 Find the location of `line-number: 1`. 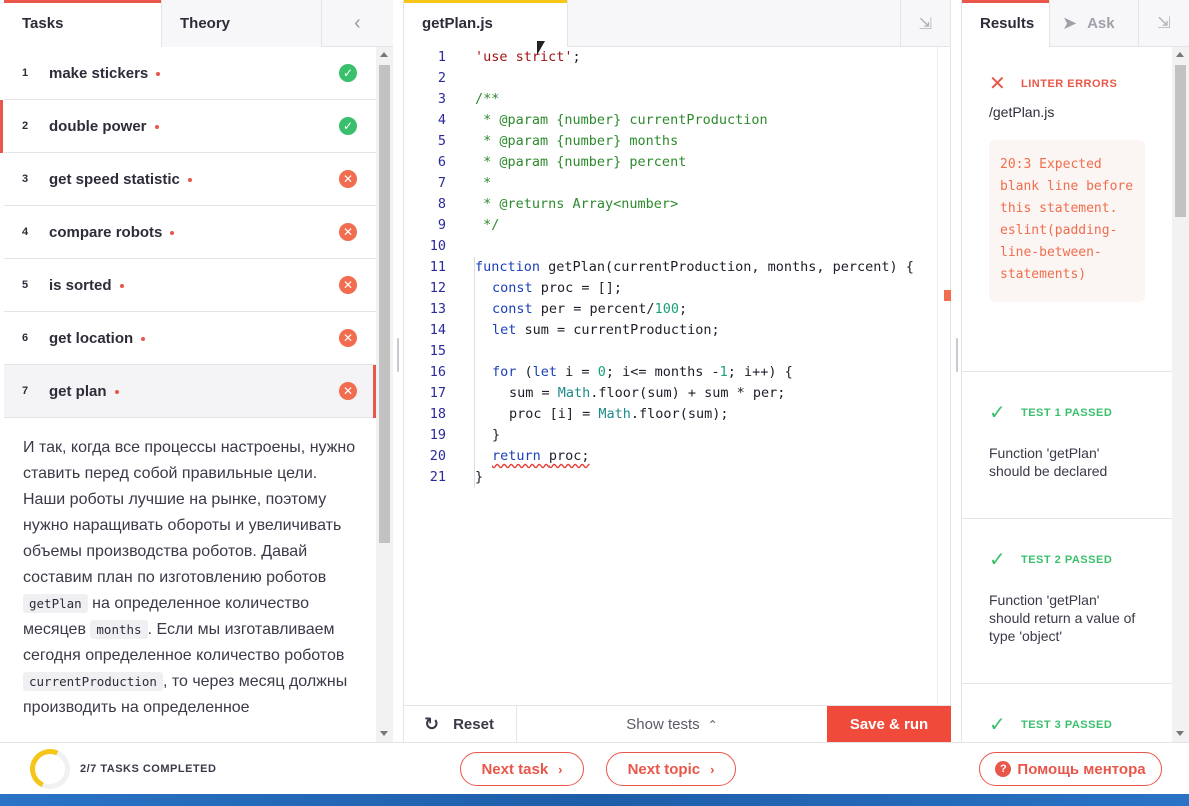

line-number: 1 is located at coordinates (441, 57).